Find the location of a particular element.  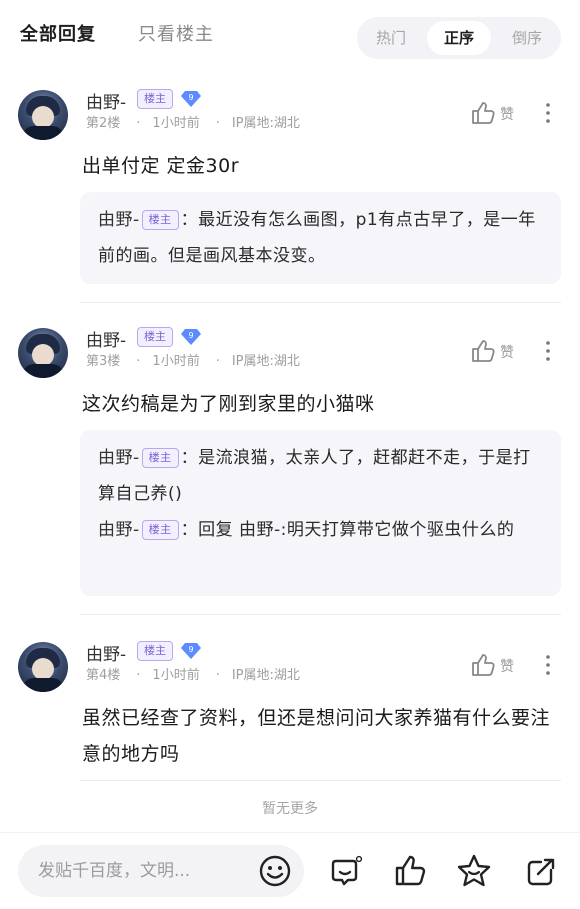

bottom-action-bar is located at coordinates (290, 870).